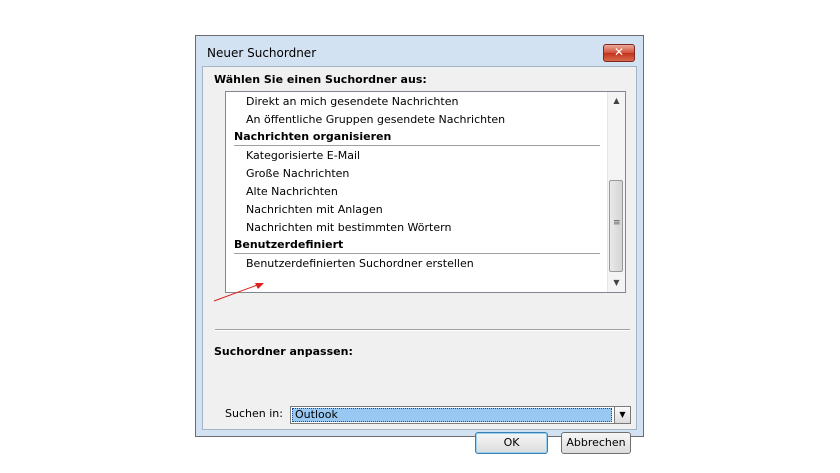  I want to click on list-item: Große Nachrichten, so click(297, 174).